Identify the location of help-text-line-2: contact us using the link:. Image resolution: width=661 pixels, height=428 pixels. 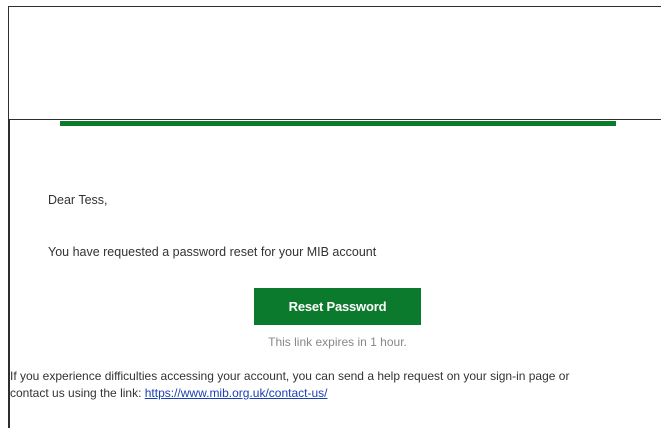
(77, 393).